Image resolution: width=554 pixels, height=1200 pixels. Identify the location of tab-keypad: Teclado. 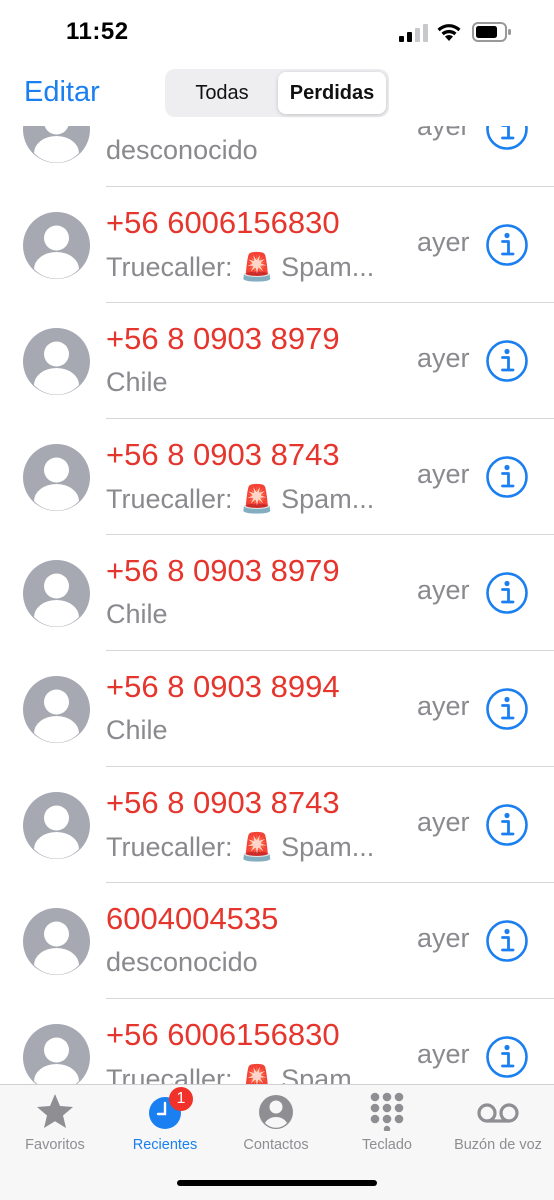
(387, 1126).